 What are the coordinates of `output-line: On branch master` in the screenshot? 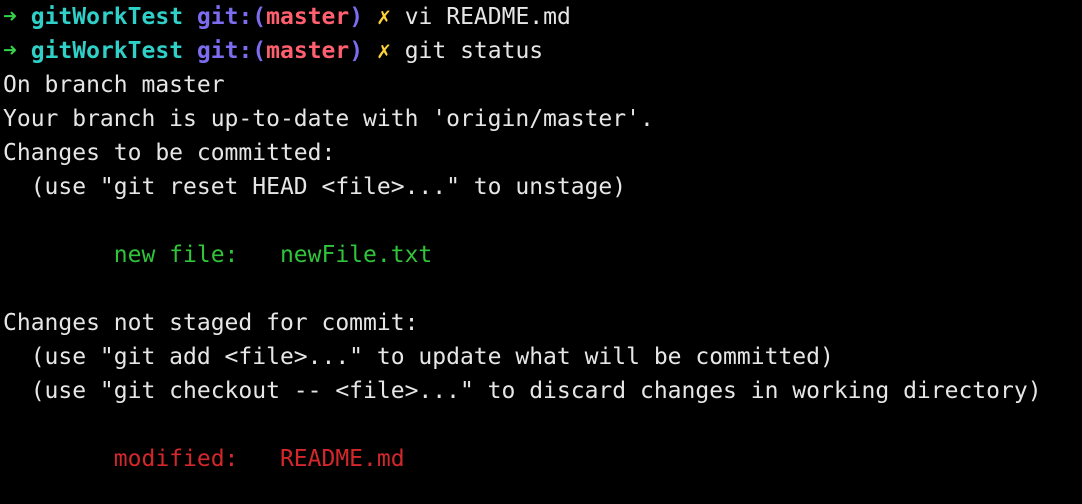 It's located at (114, 85).